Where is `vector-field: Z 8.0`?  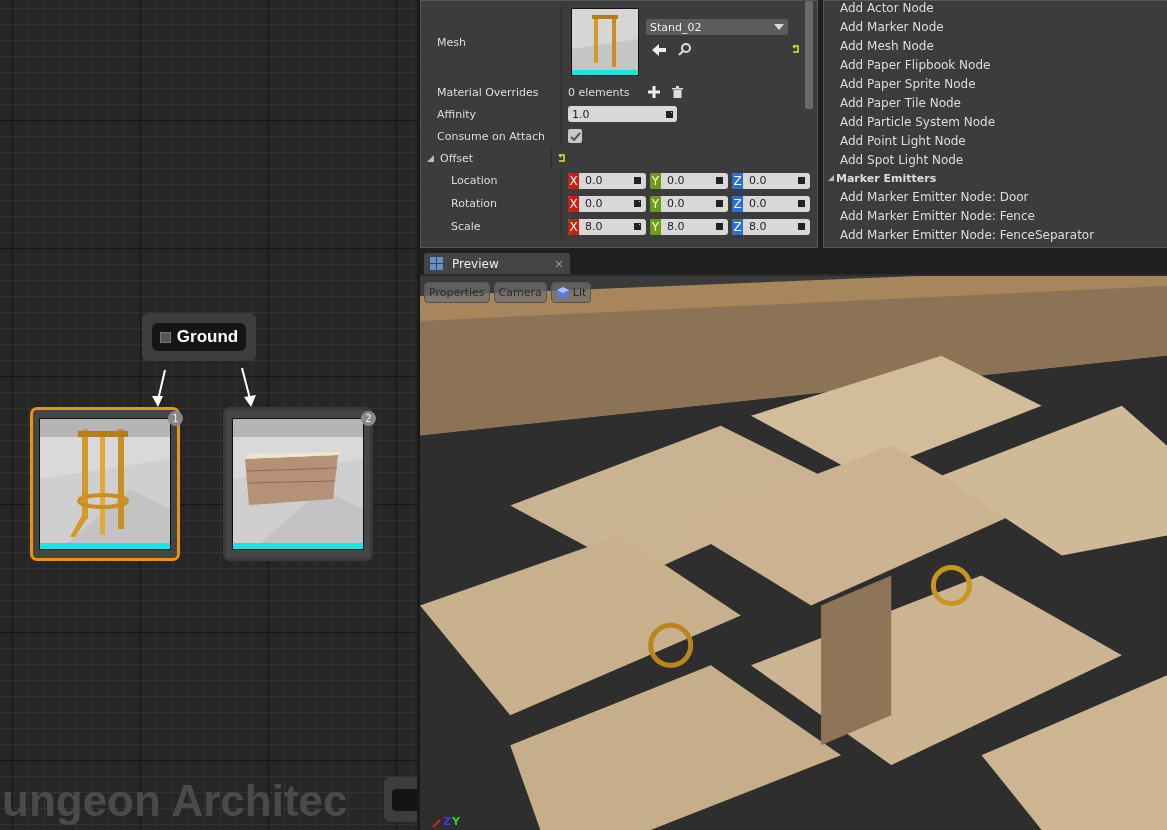
vector-field: Z 8.0 is located at coordinates (771, 226).